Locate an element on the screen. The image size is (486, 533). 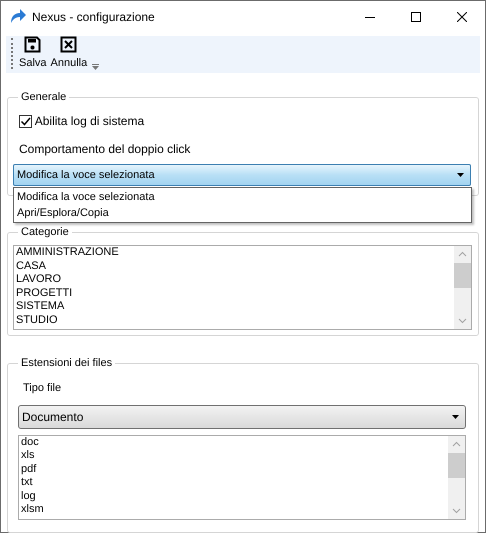
overflow-icon is located at coordinates (96, 67).